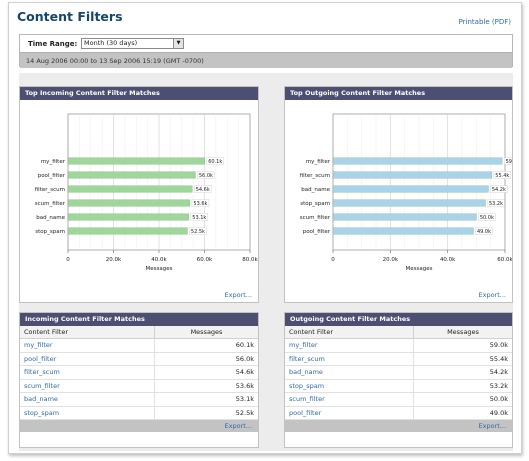 The height and width of the screenshot is (461, 529). I want to click on page-title: Content Filters, so click(70, 16).